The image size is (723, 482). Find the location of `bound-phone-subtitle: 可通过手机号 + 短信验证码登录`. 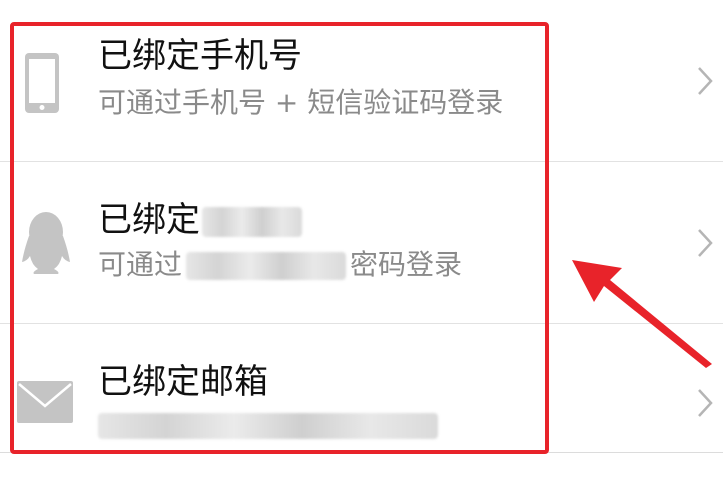

bound-phone-subtitle: 可通过手机号 + 短信验证码登录 is located at coordinates (301, 102).